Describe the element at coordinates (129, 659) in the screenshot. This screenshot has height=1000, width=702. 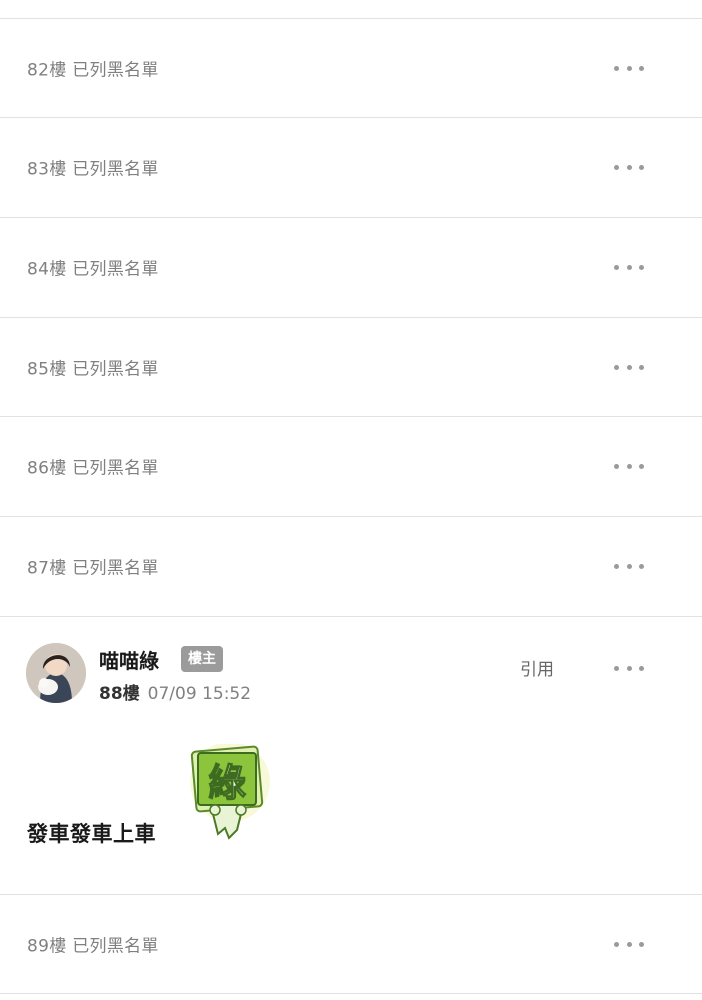
I see `author-name: 喵喵綠` at that location.